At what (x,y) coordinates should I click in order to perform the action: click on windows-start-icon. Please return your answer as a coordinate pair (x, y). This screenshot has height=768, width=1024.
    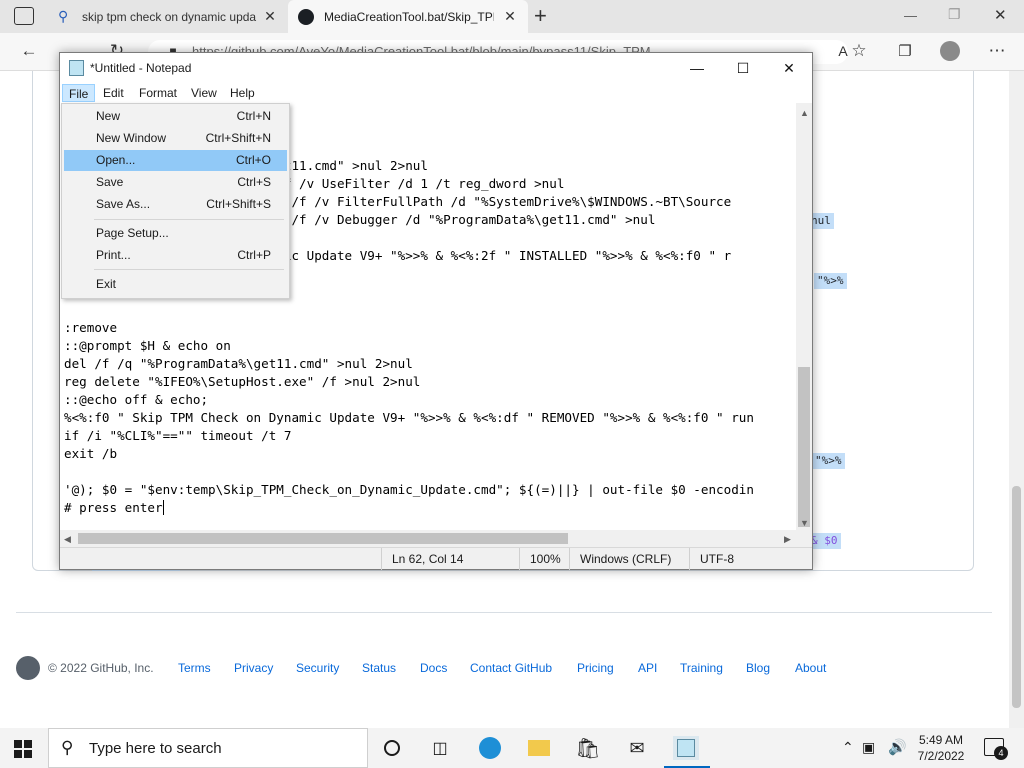
    Looking at the image, I should click on (23, 749).